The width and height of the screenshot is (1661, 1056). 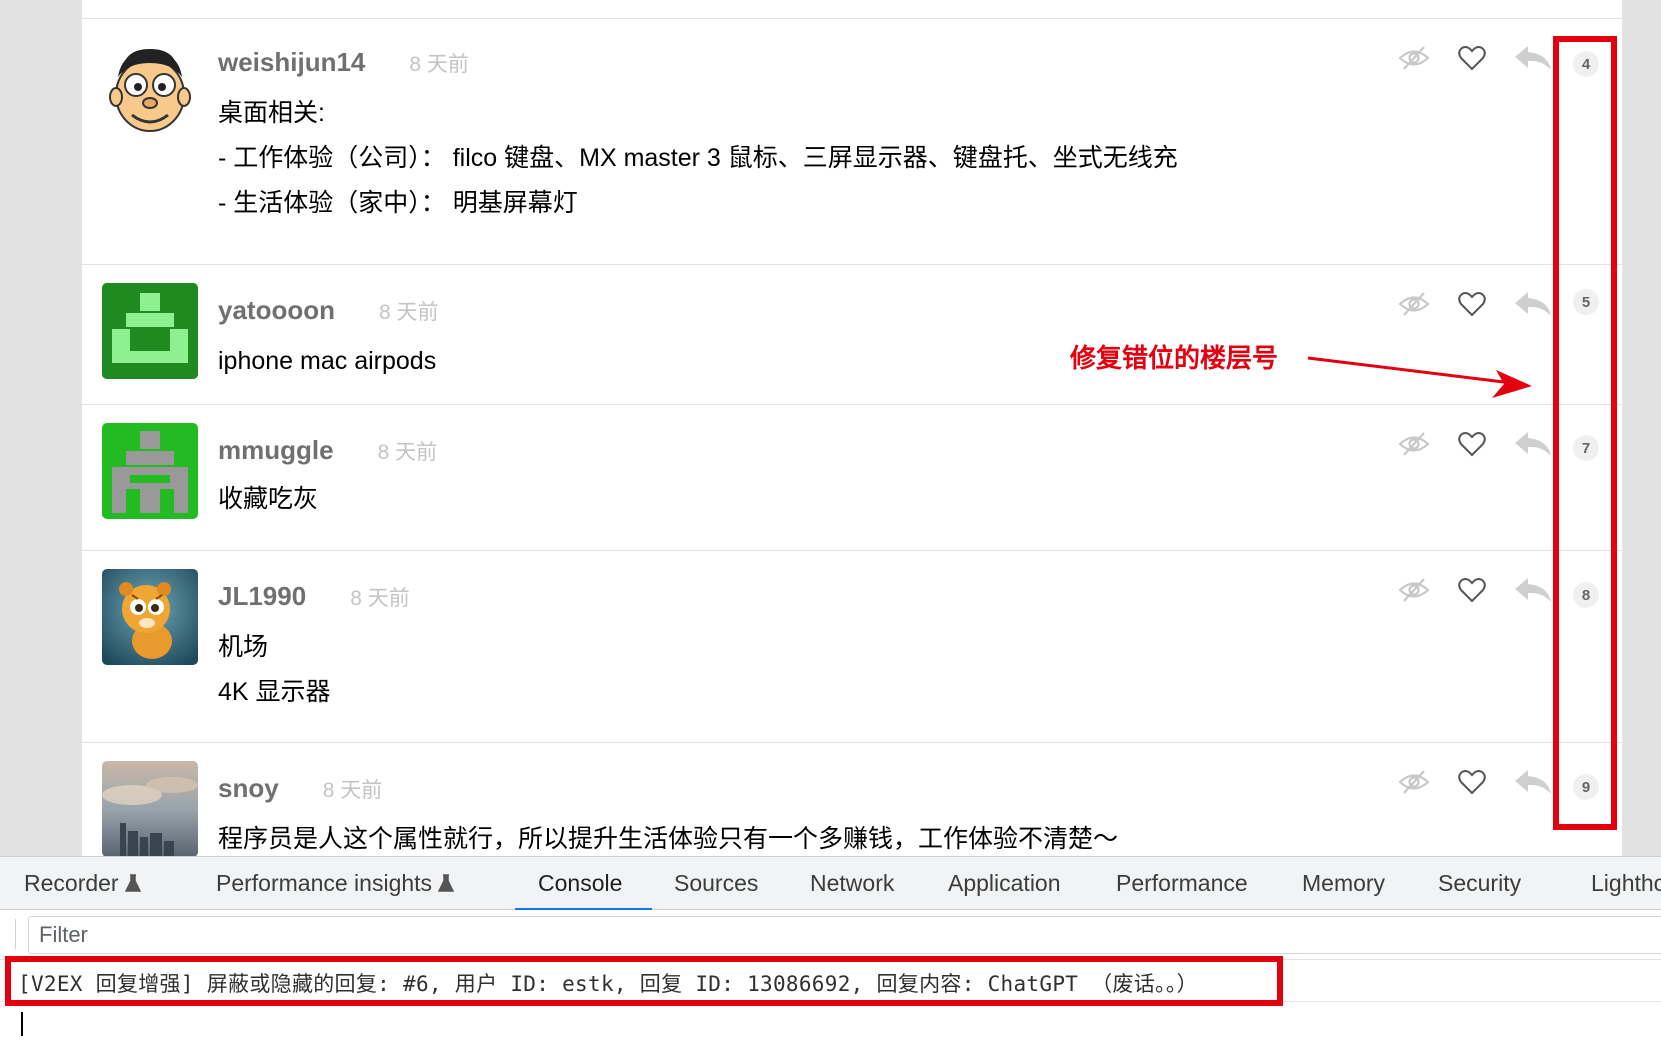 I want to click on content-line: iphone mac airpods, so click(x=327, y=361).